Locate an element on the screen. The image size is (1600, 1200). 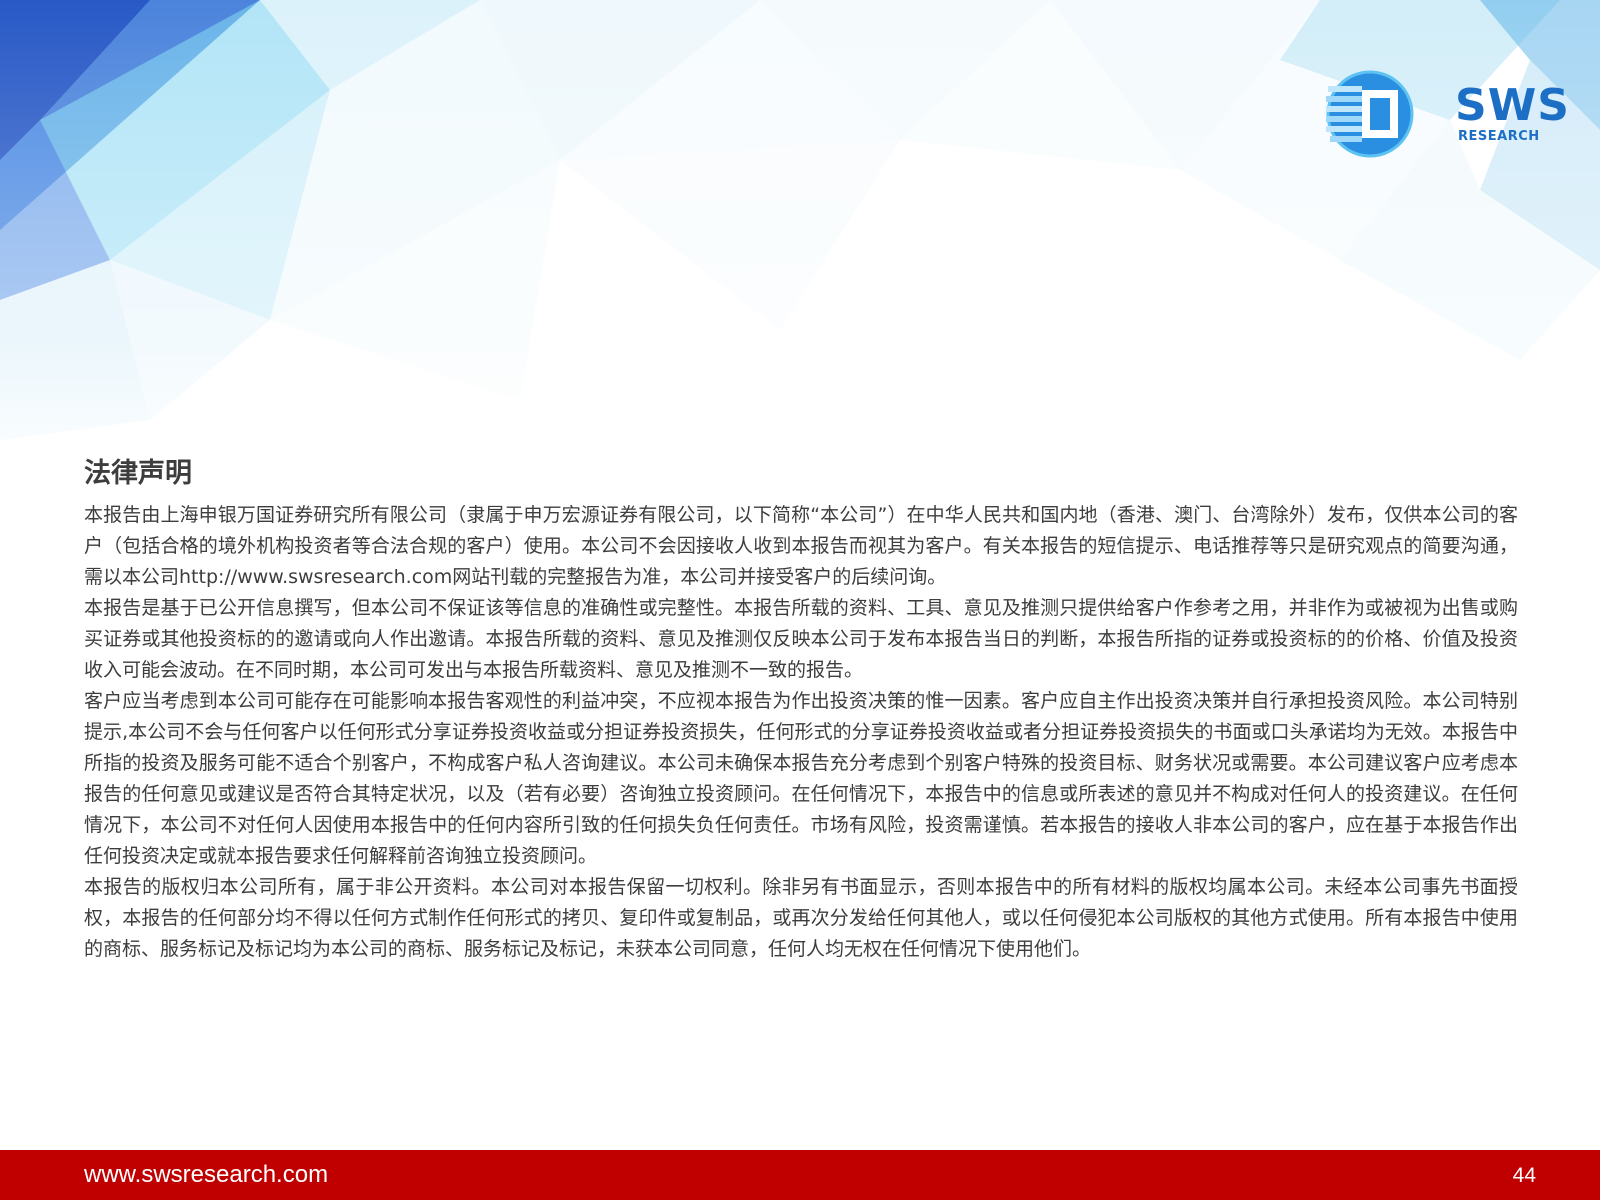
logo-subtitle: RESEARCH is located at coordinates (1499, 136).